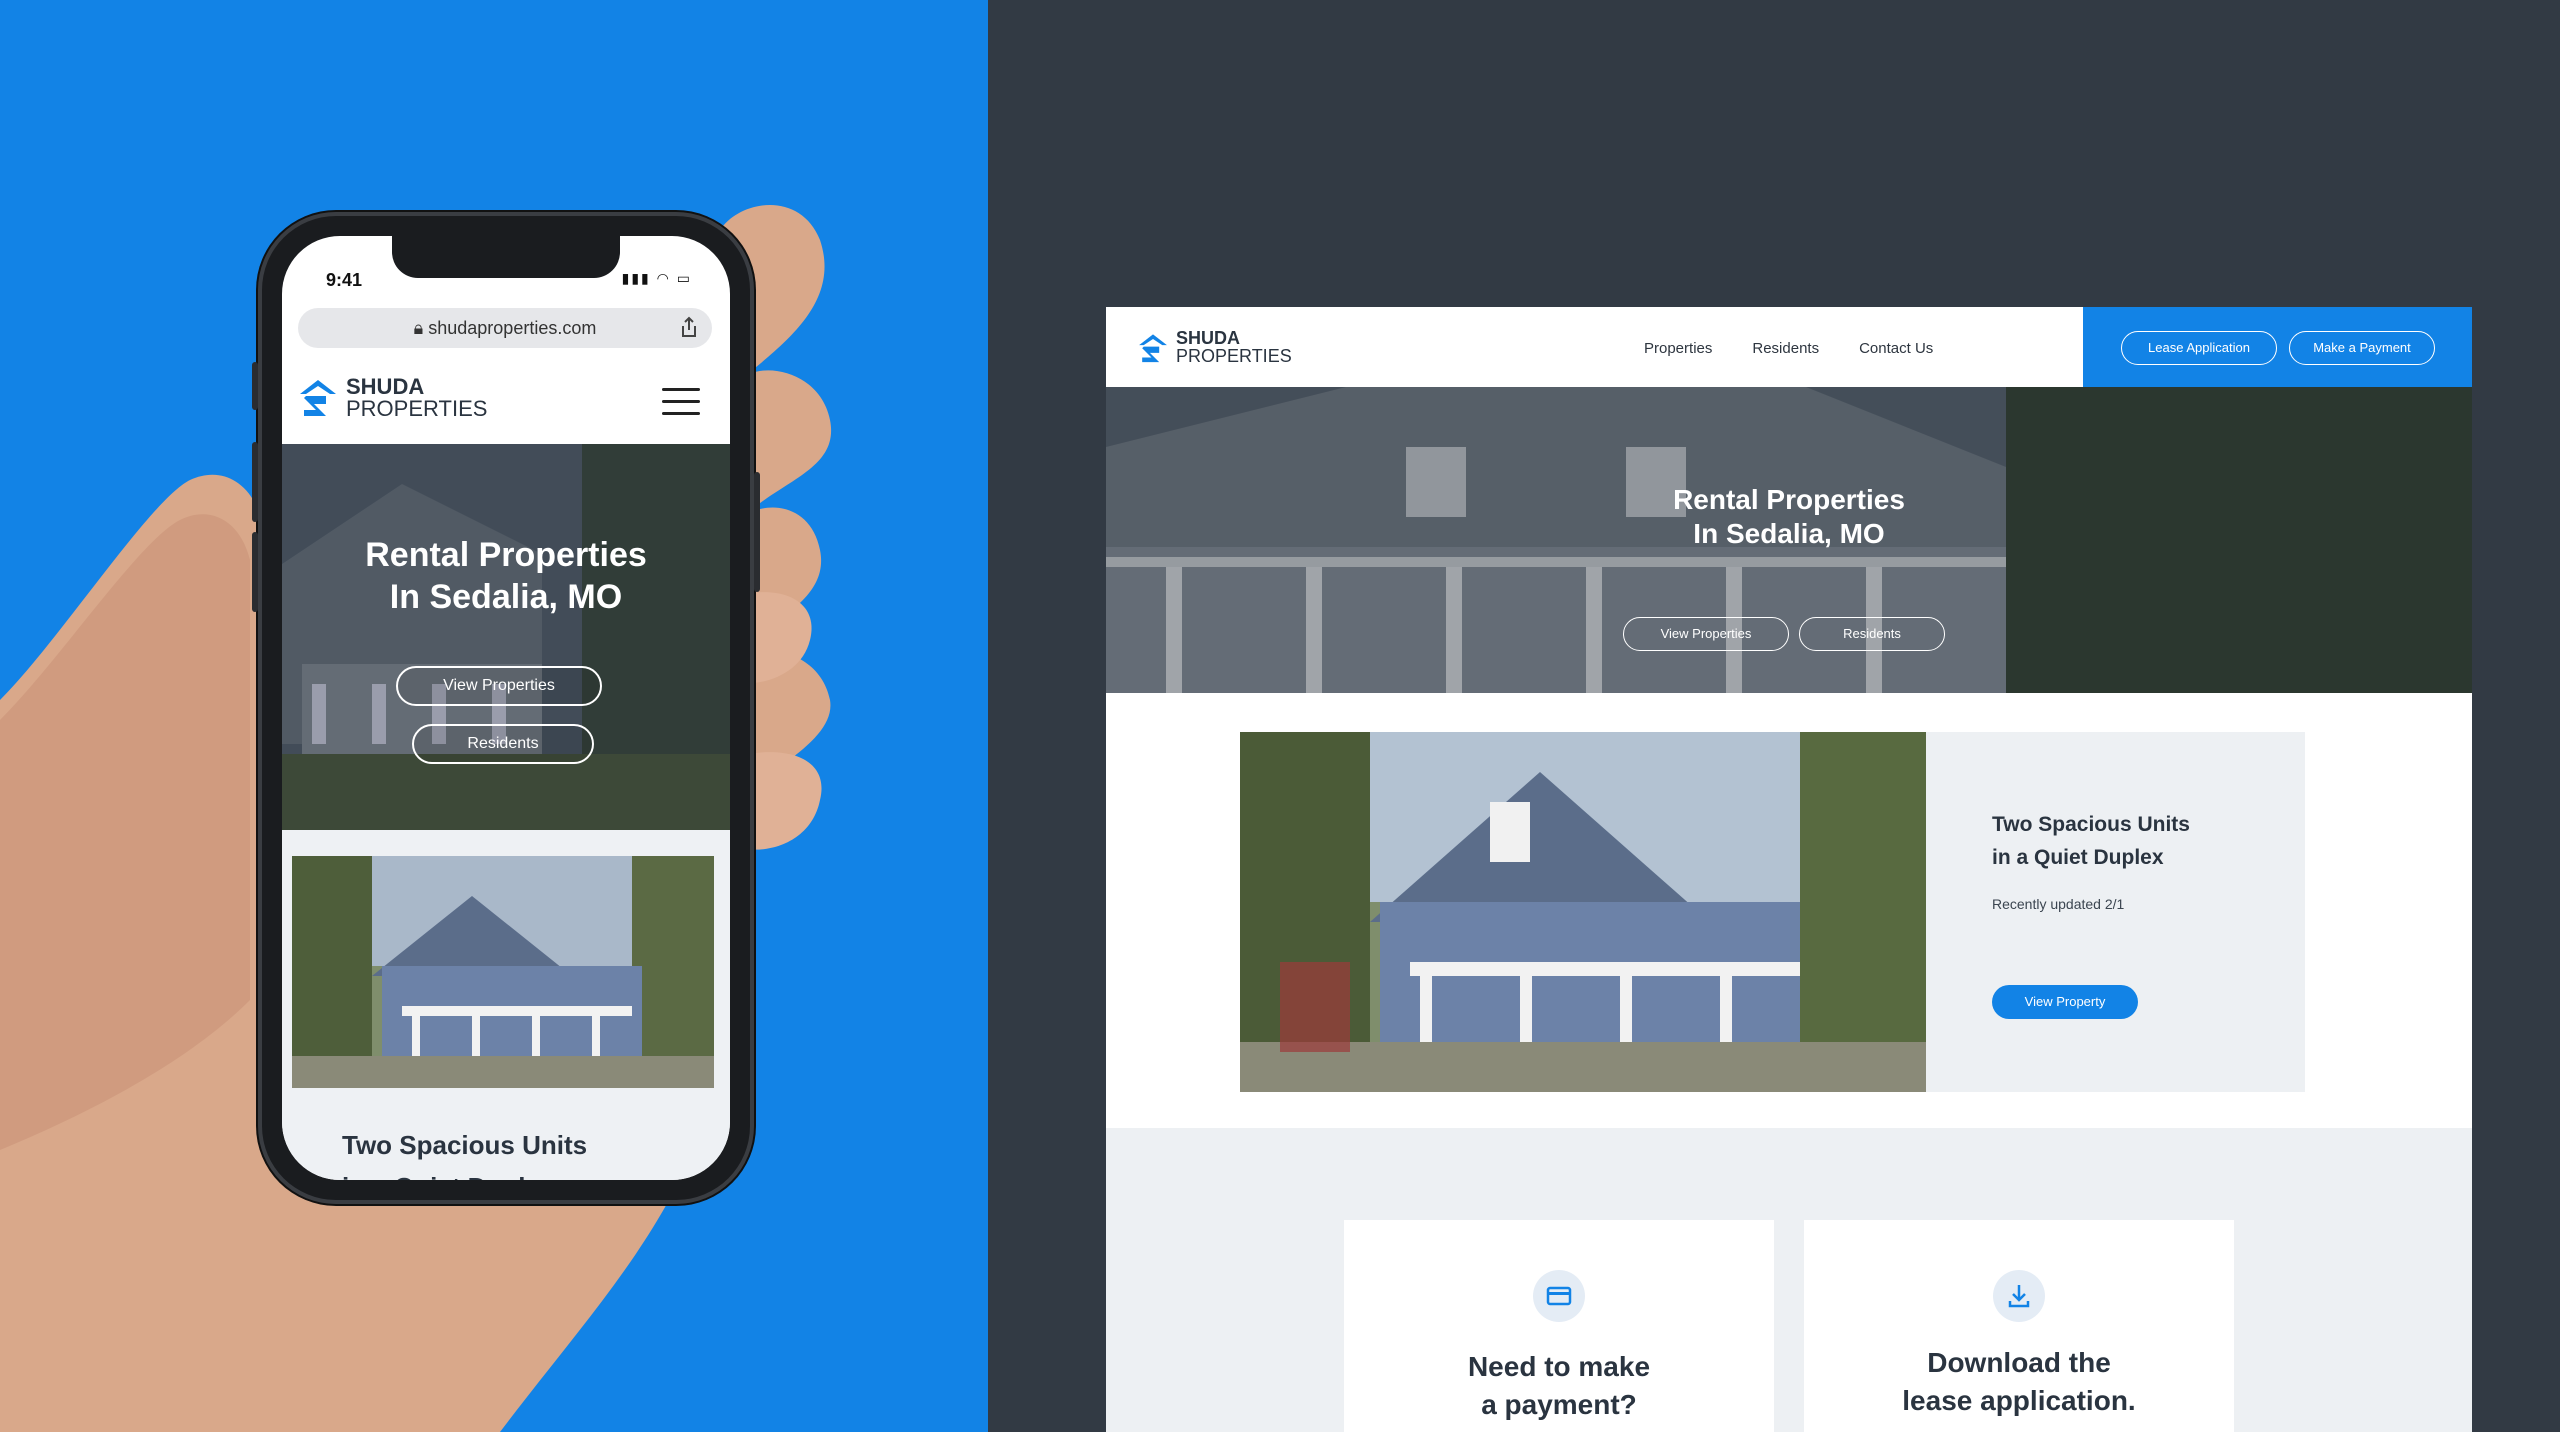 This screenshot has width=2560, height=1432. What do you see at coordinates (1559, 1296) in the screenshot?
I see `credit-card-icon` at bounding box center [1559, 1296].